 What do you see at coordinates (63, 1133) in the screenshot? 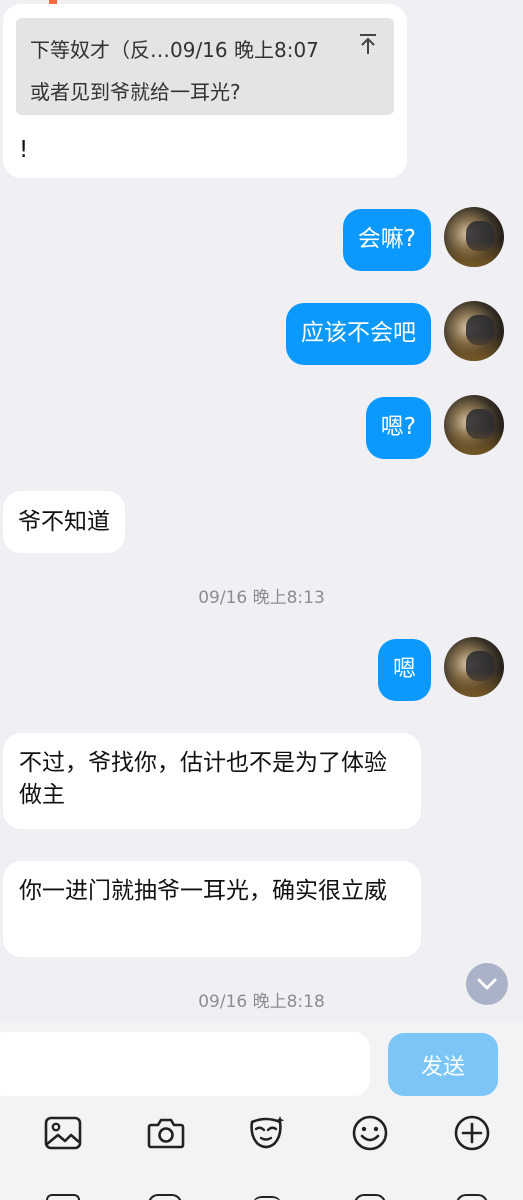
I see `image-icon` at bounding box center [63, 1133].